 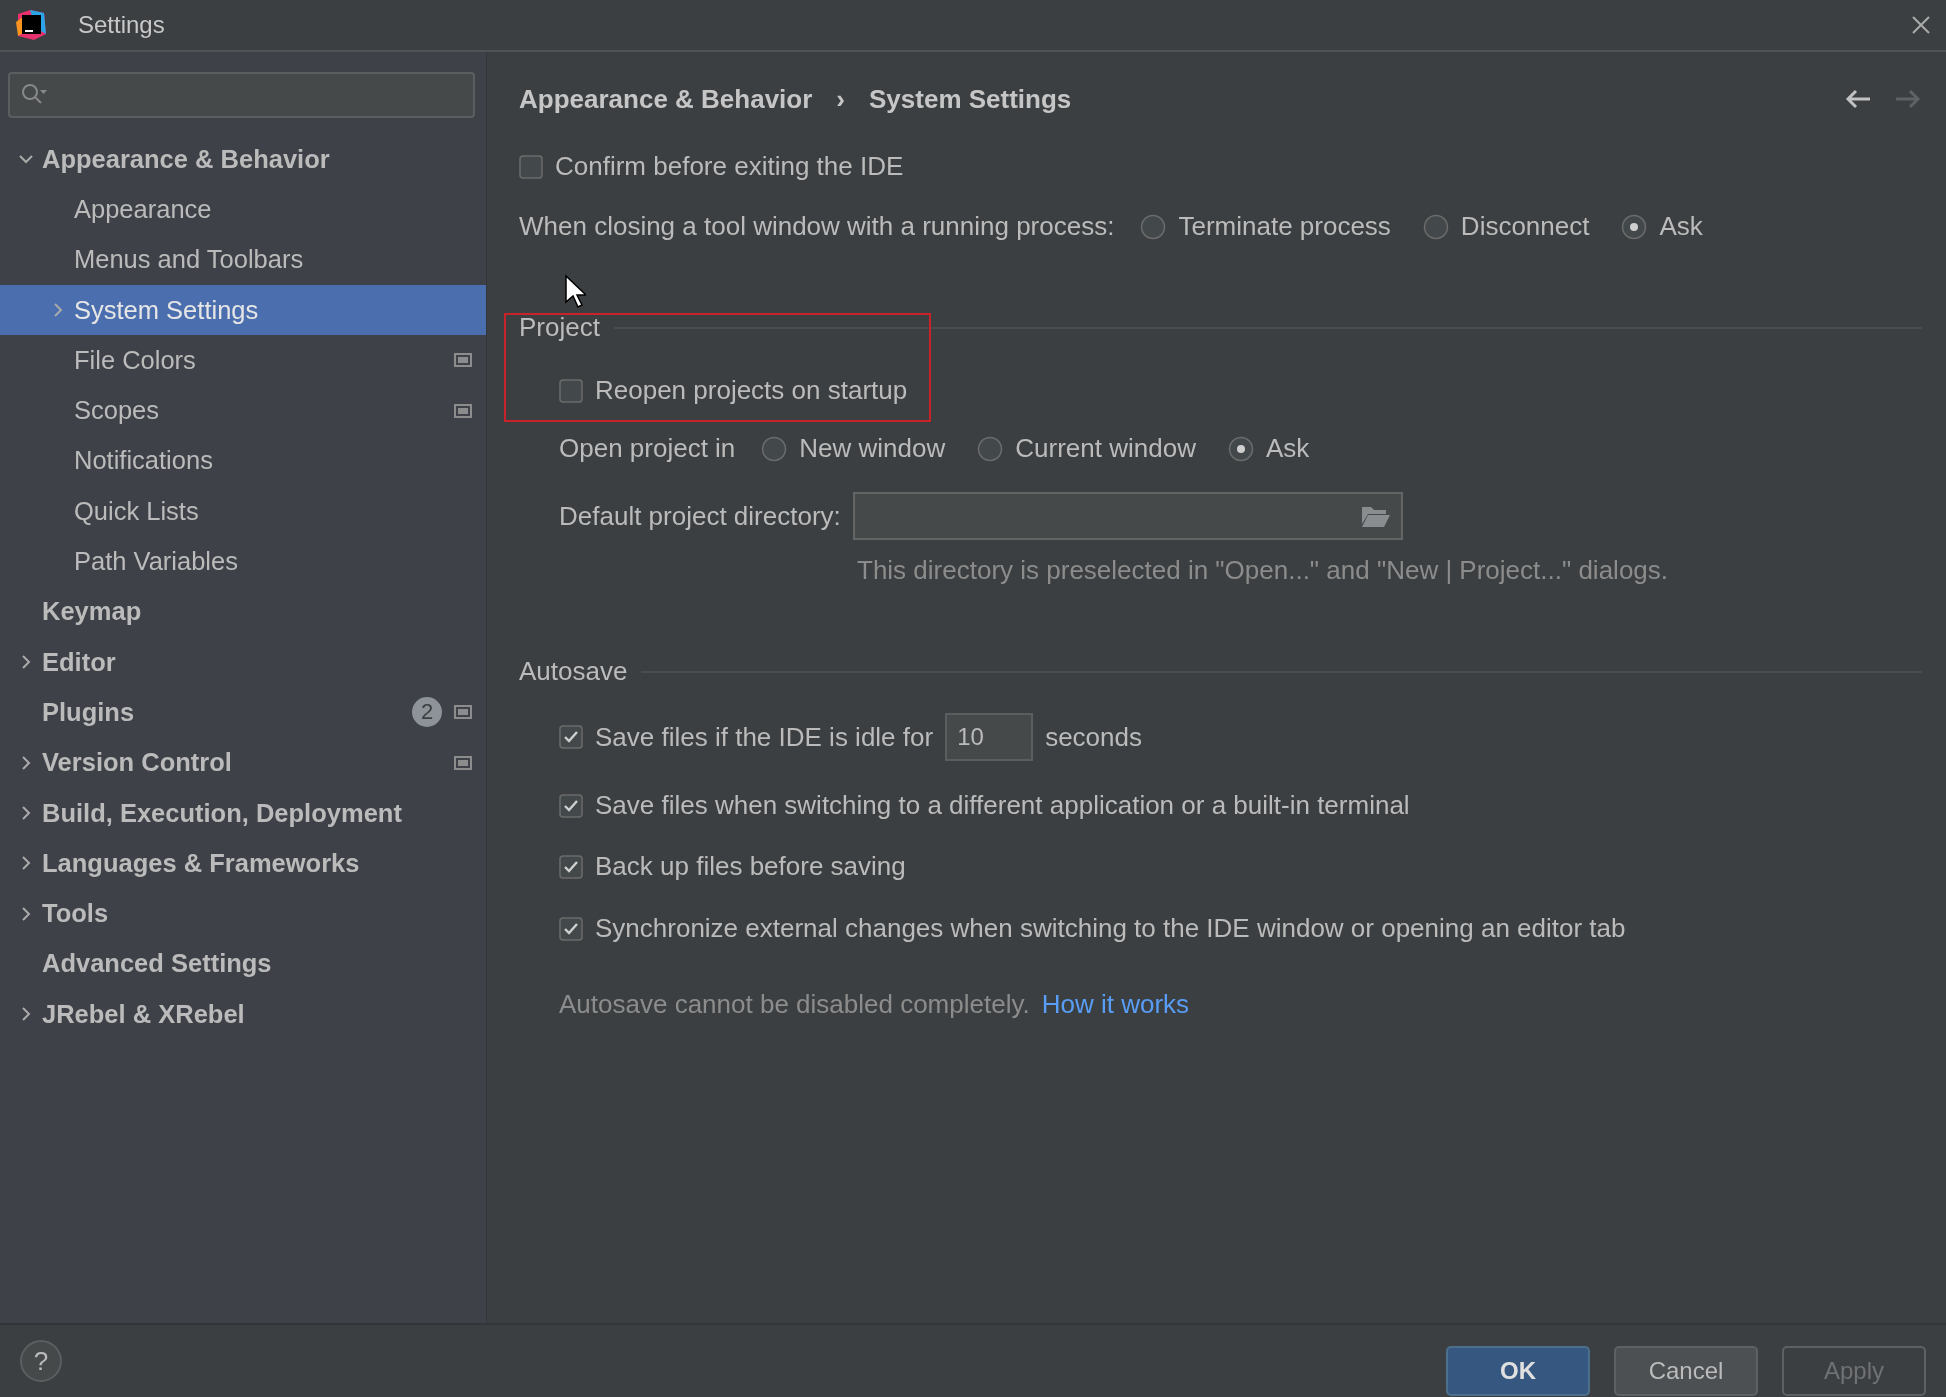 I want to click on window-title: Settings, so click(x=121, y=25).